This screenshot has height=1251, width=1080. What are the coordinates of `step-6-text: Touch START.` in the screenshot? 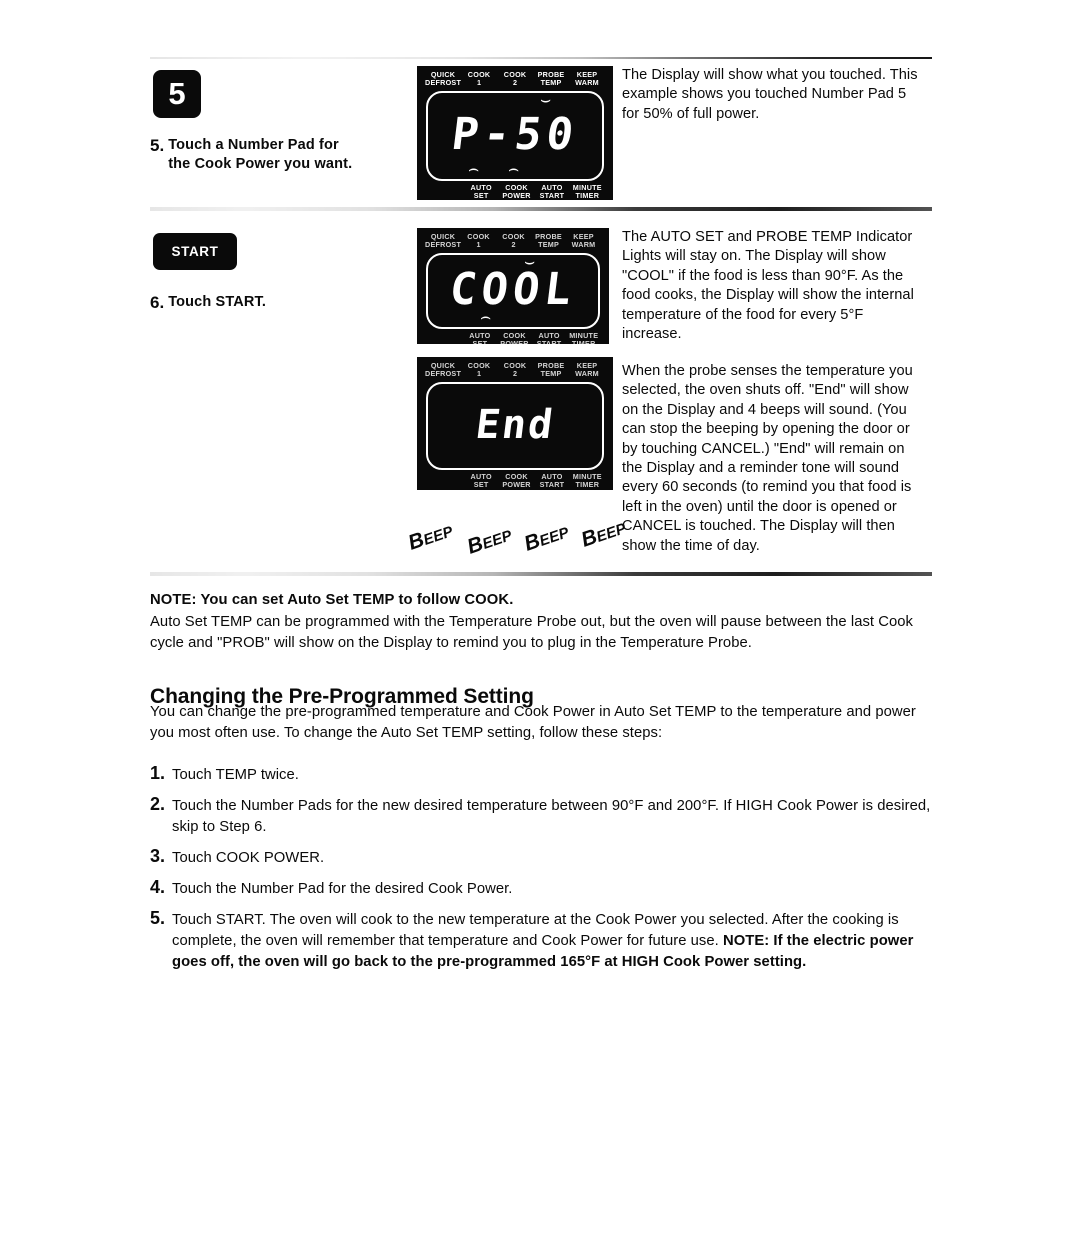 It's located at (217, 302).